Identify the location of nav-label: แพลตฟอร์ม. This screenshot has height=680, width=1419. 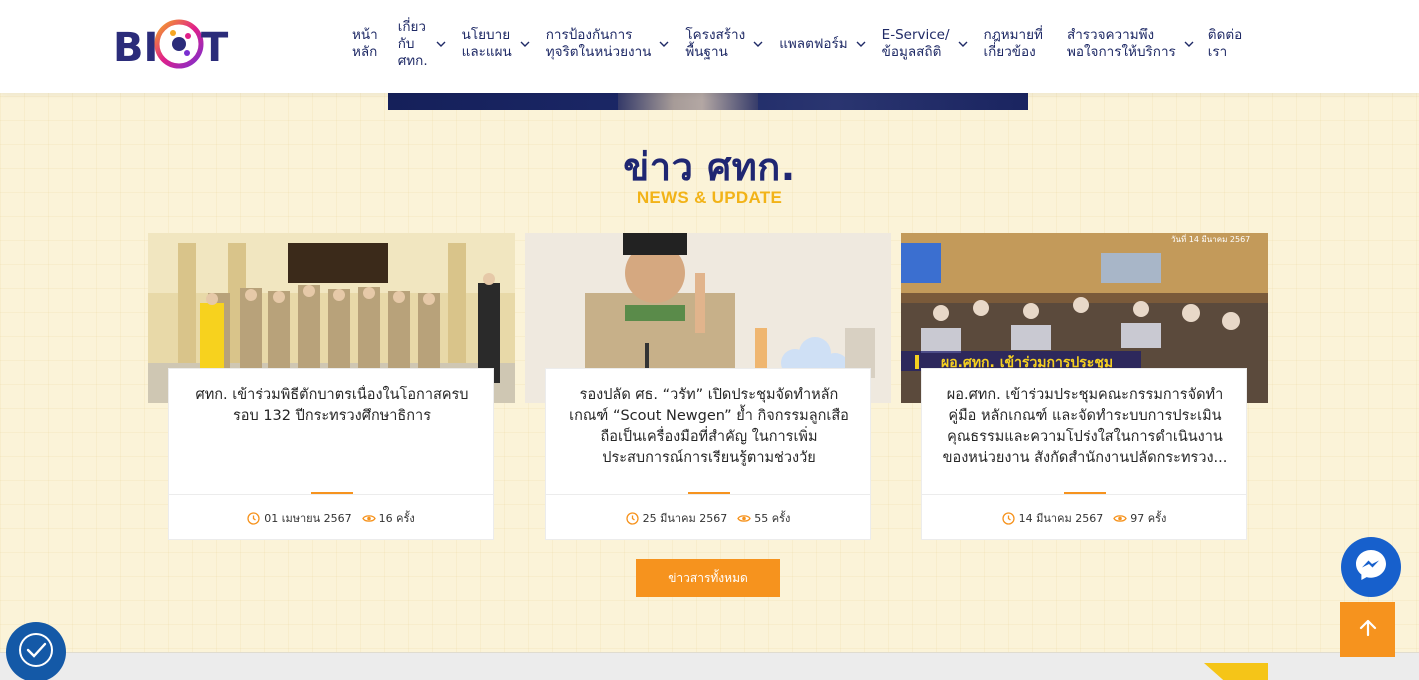
(813, 43).